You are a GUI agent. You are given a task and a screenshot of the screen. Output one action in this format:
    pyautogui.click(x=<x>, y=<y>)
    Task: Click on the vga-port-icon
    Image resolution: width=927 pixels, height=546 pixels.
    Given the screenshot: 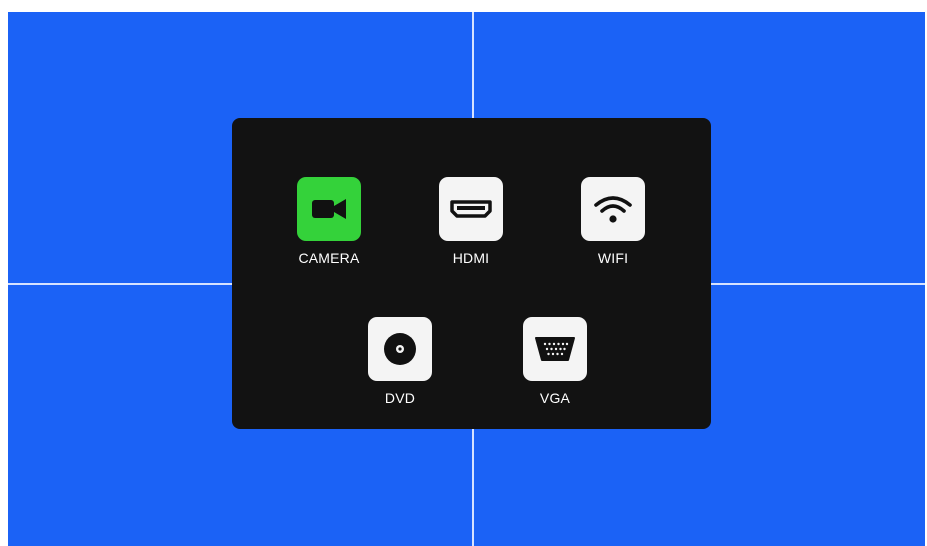 What is the action you would take?
    pyautogui.click(x=555, y=349)
    